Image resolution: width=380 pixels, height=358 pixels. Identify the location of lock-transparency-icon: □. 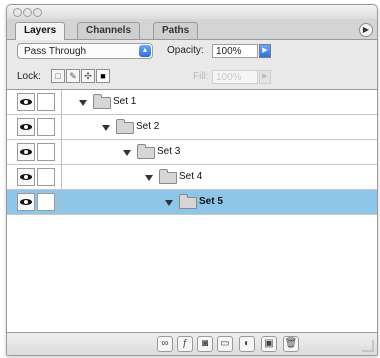
(58, 76).